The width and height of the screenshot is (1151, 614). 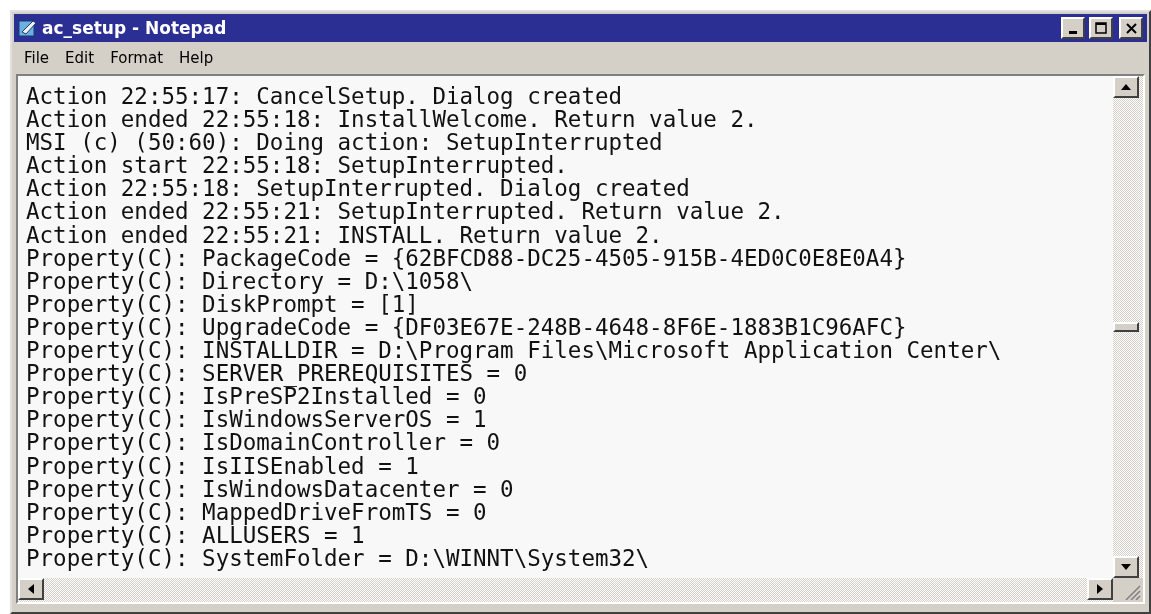 I want to click on maximize-icon, so click(x=1101, y=28).